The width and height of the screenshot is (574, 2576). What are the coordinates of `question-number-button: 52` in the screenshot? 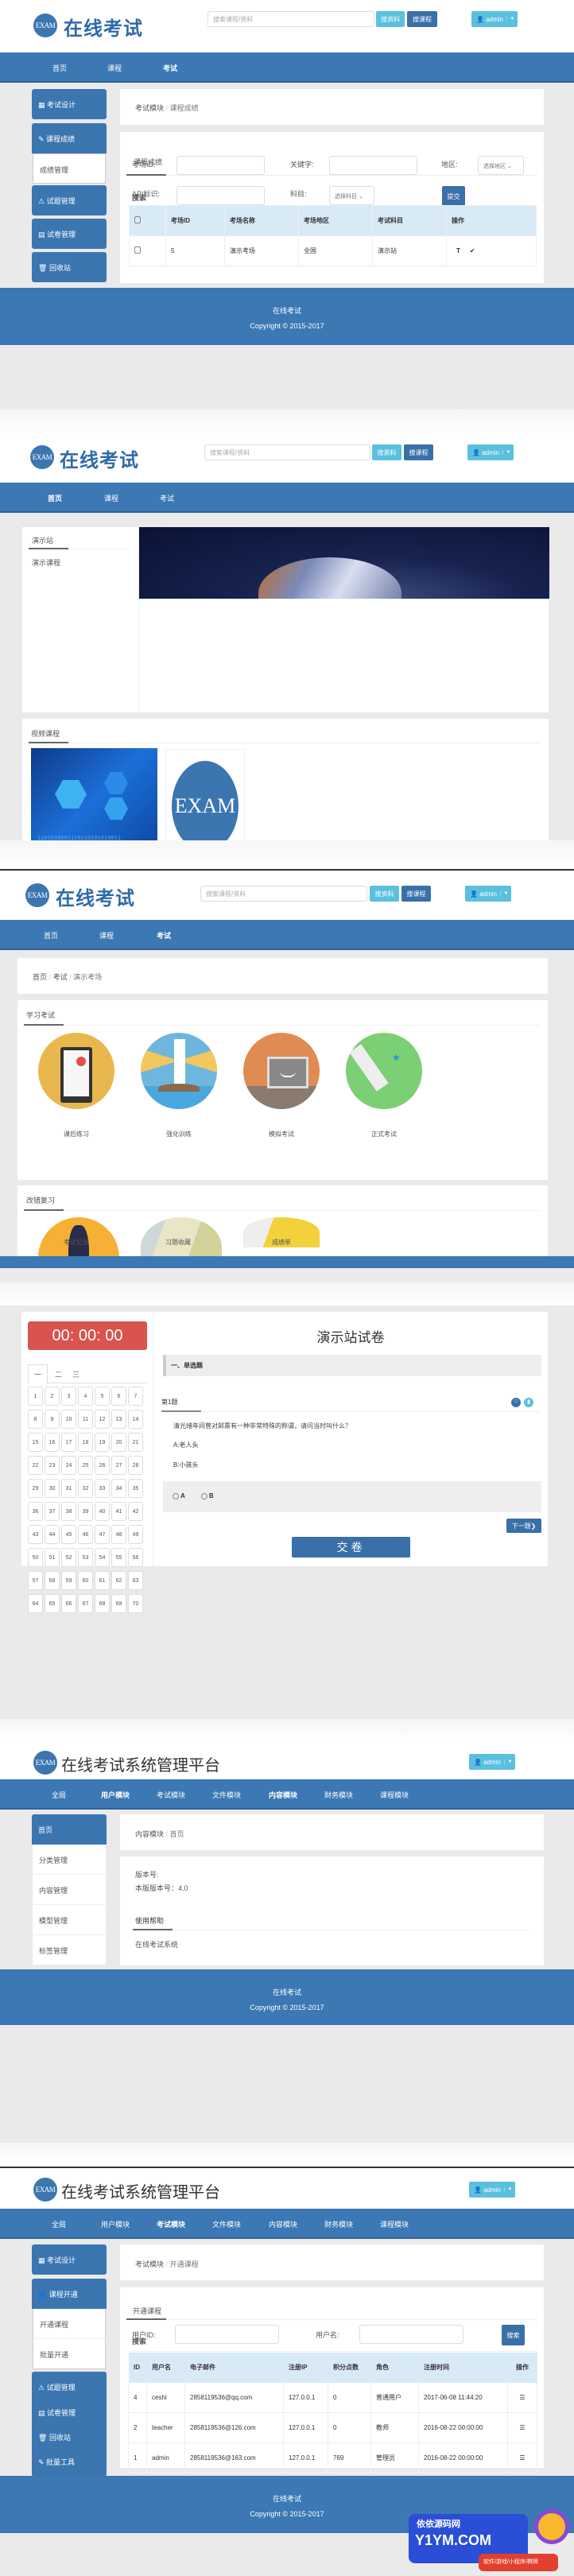 It's located at (68, 1558).